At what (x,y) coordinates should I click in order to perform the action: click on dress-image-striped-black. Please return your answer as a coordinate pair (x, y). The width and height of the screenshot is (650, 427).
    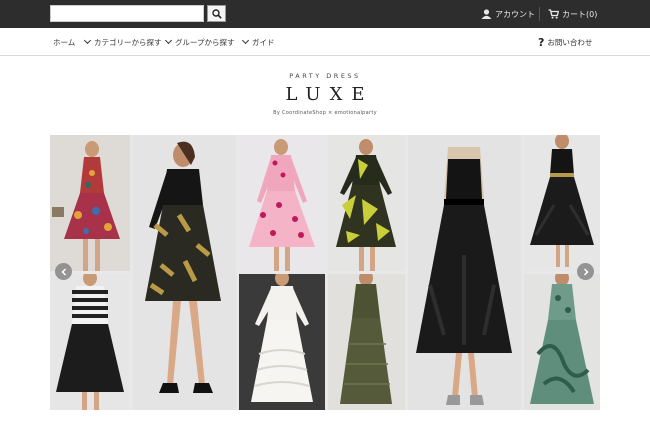
    Looking at the image, I should click on (90, 342).